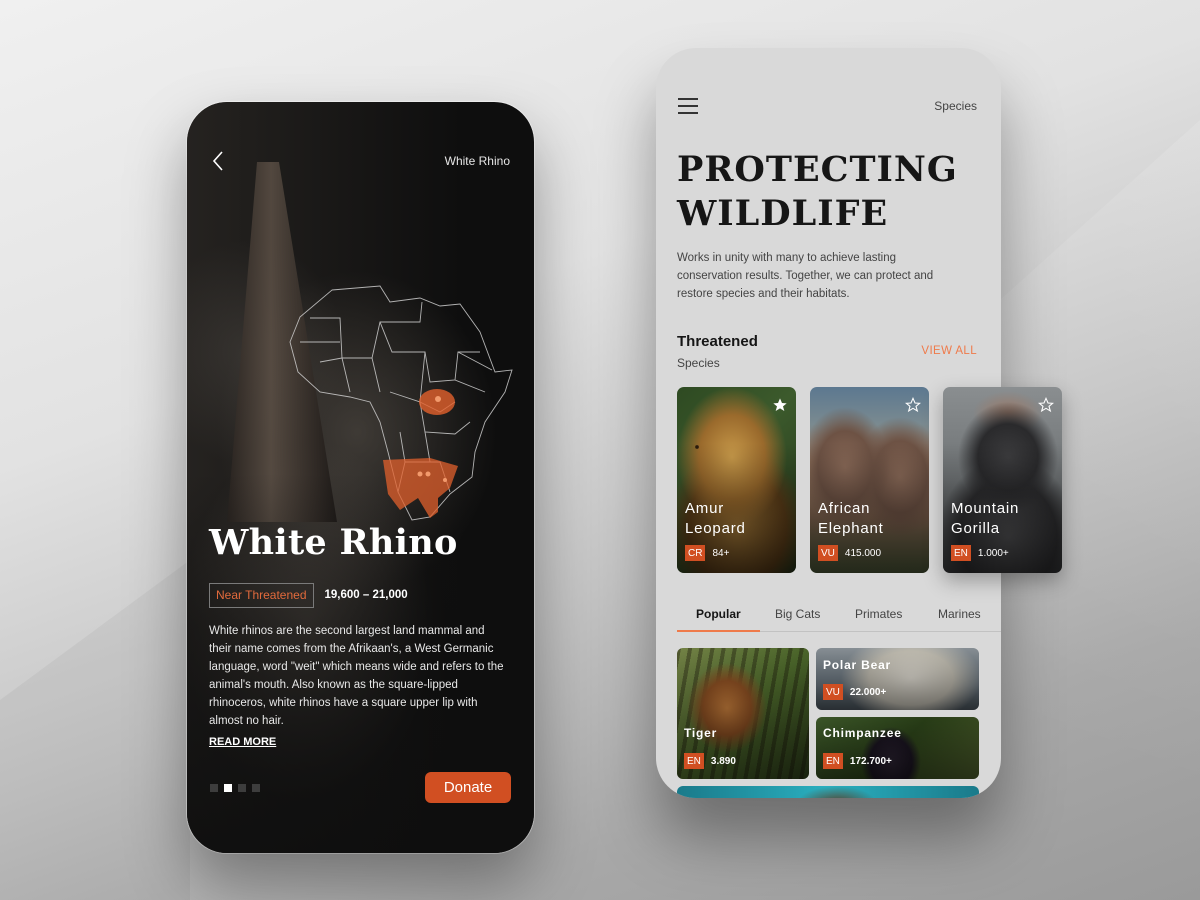  What do you see at coordinates (695, 553) in the screenshot?
I see `status-tag: CR` at bounding box center [695, 553].